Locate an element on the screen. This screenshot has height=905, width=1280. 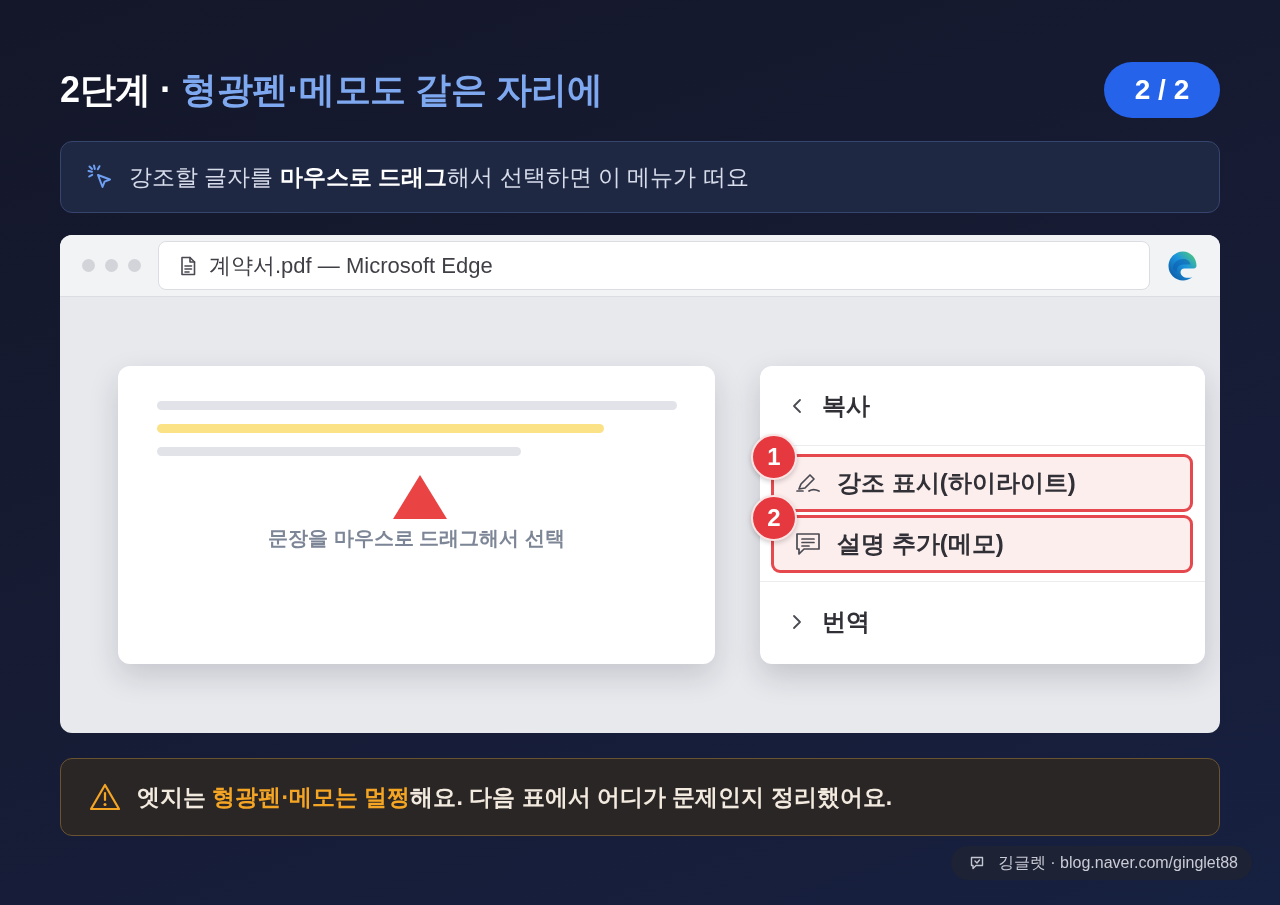
marker-pen-icon is located at coordinates (808, 483).